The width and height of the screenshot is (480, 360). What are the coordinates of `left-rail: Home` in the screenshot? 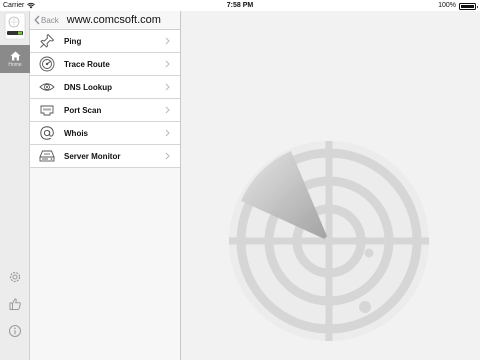 It's located at (15, 185).